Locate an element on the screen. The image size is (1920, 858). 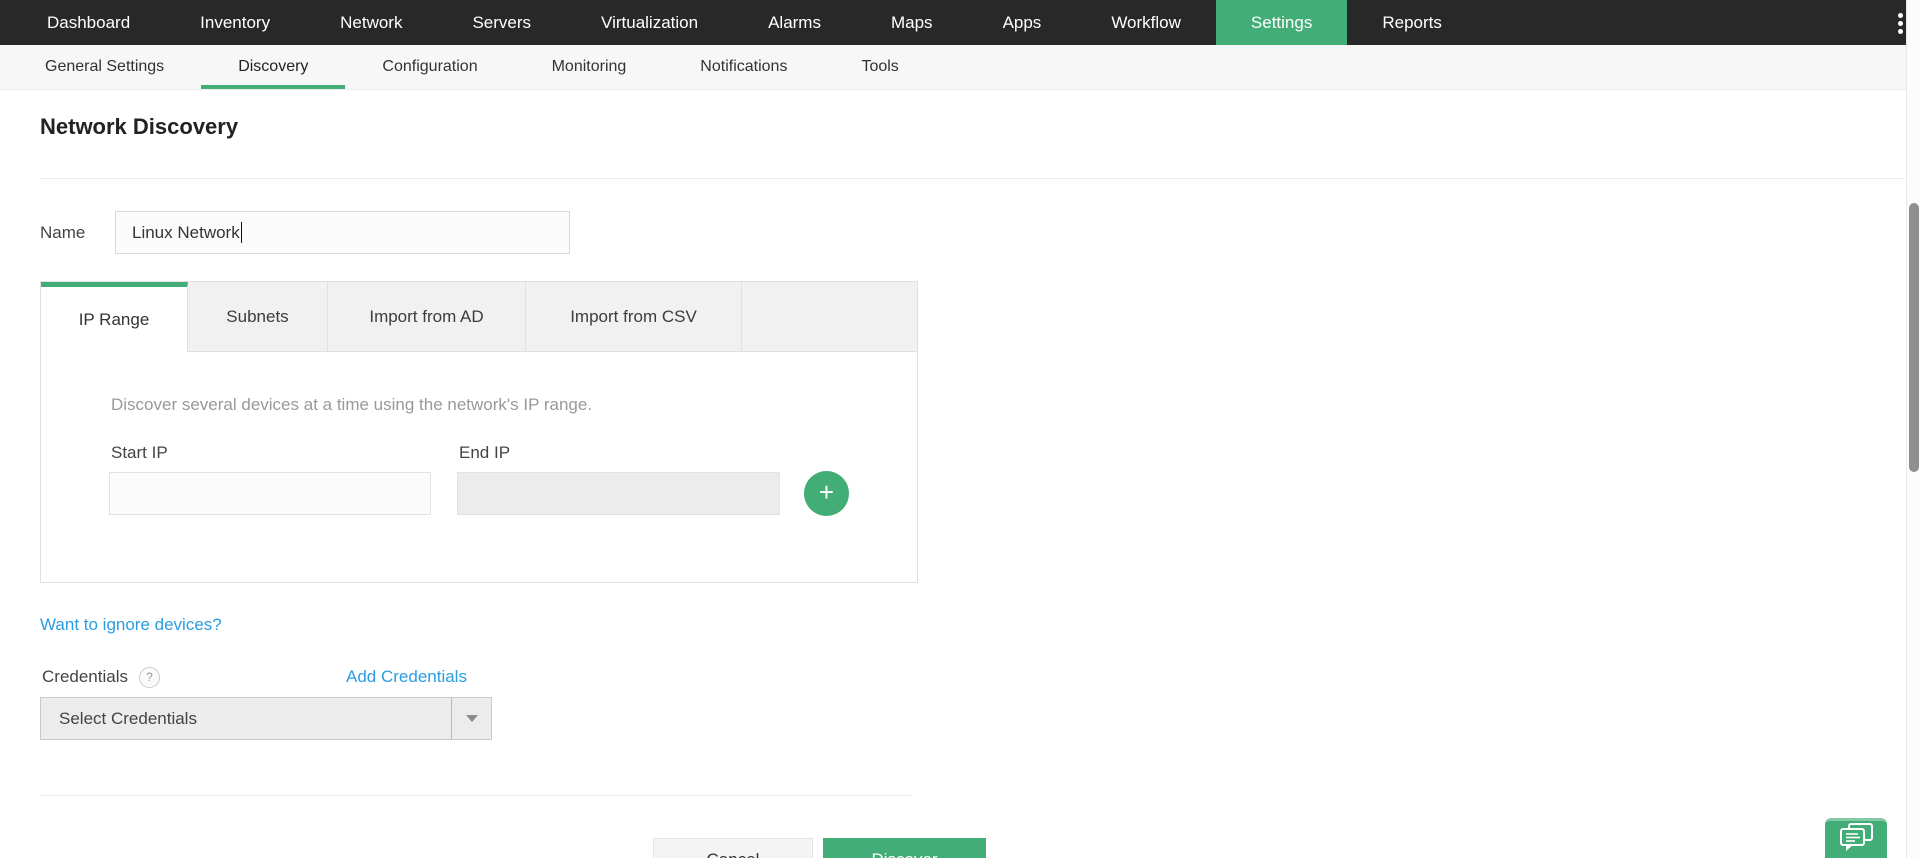
subnav-item-general-settings: General Settings is located at coordinates (104, 67).